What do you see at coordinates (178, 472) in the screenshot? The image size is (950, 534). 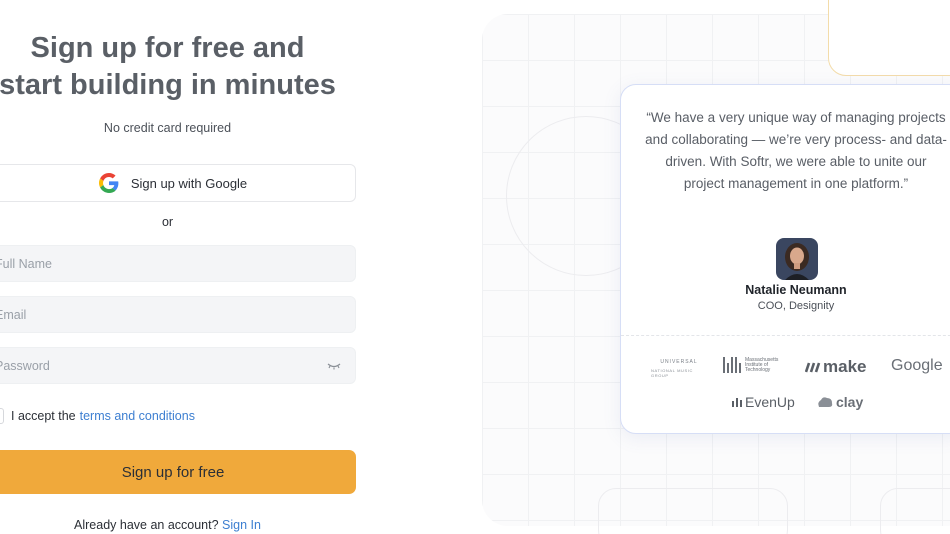 I see `signup-submit-button: Sign up for free` at bounding box center [178, 472].